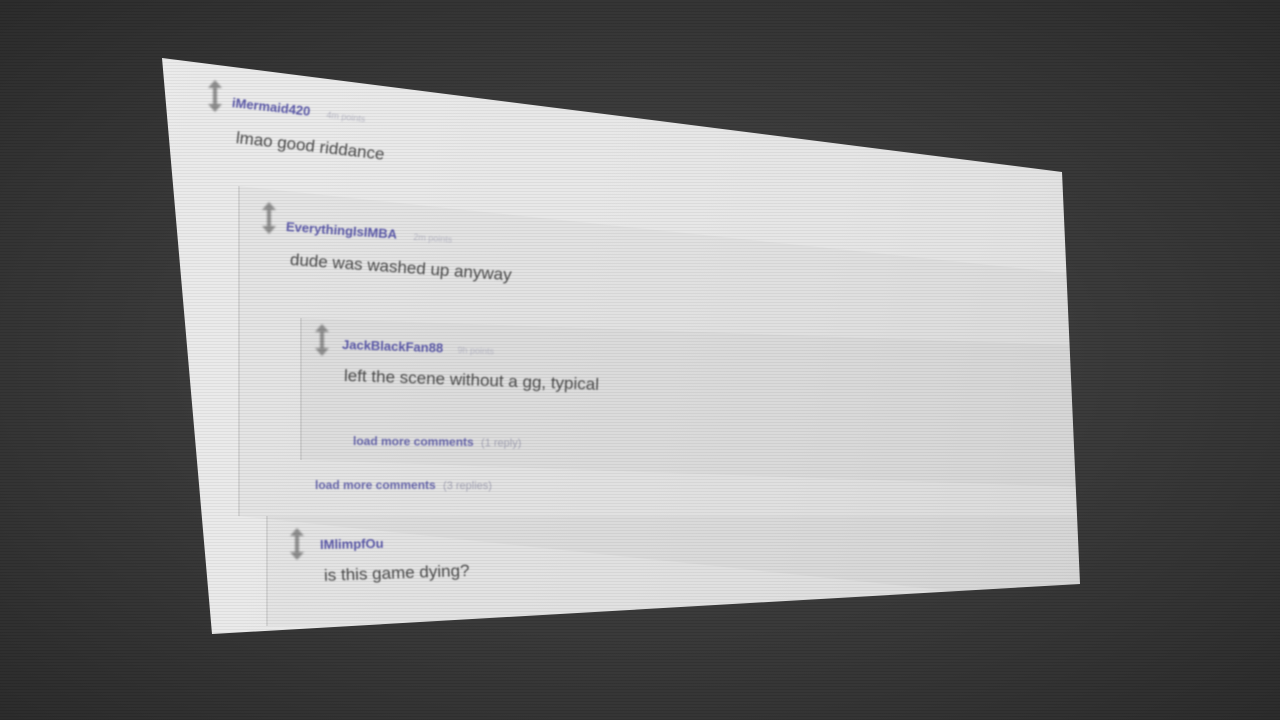  I want to click on comment-username: IMlimpfOu, so click(352, 544).